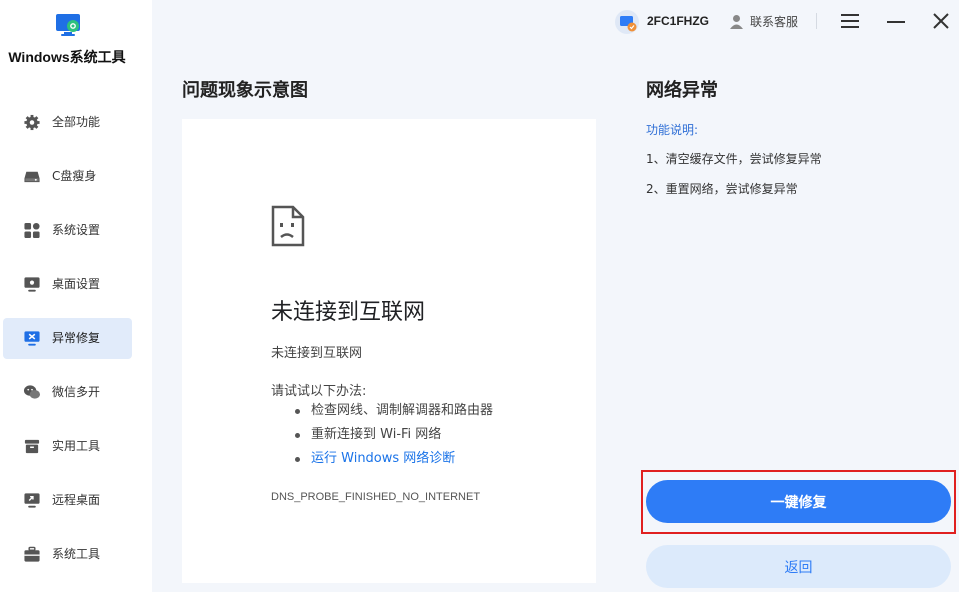 This screenshot has width=959, height=592. What do you see at coordinates (32, 177) in the screenshot?
I see `disk-icon` at bounding box center [32, 177].